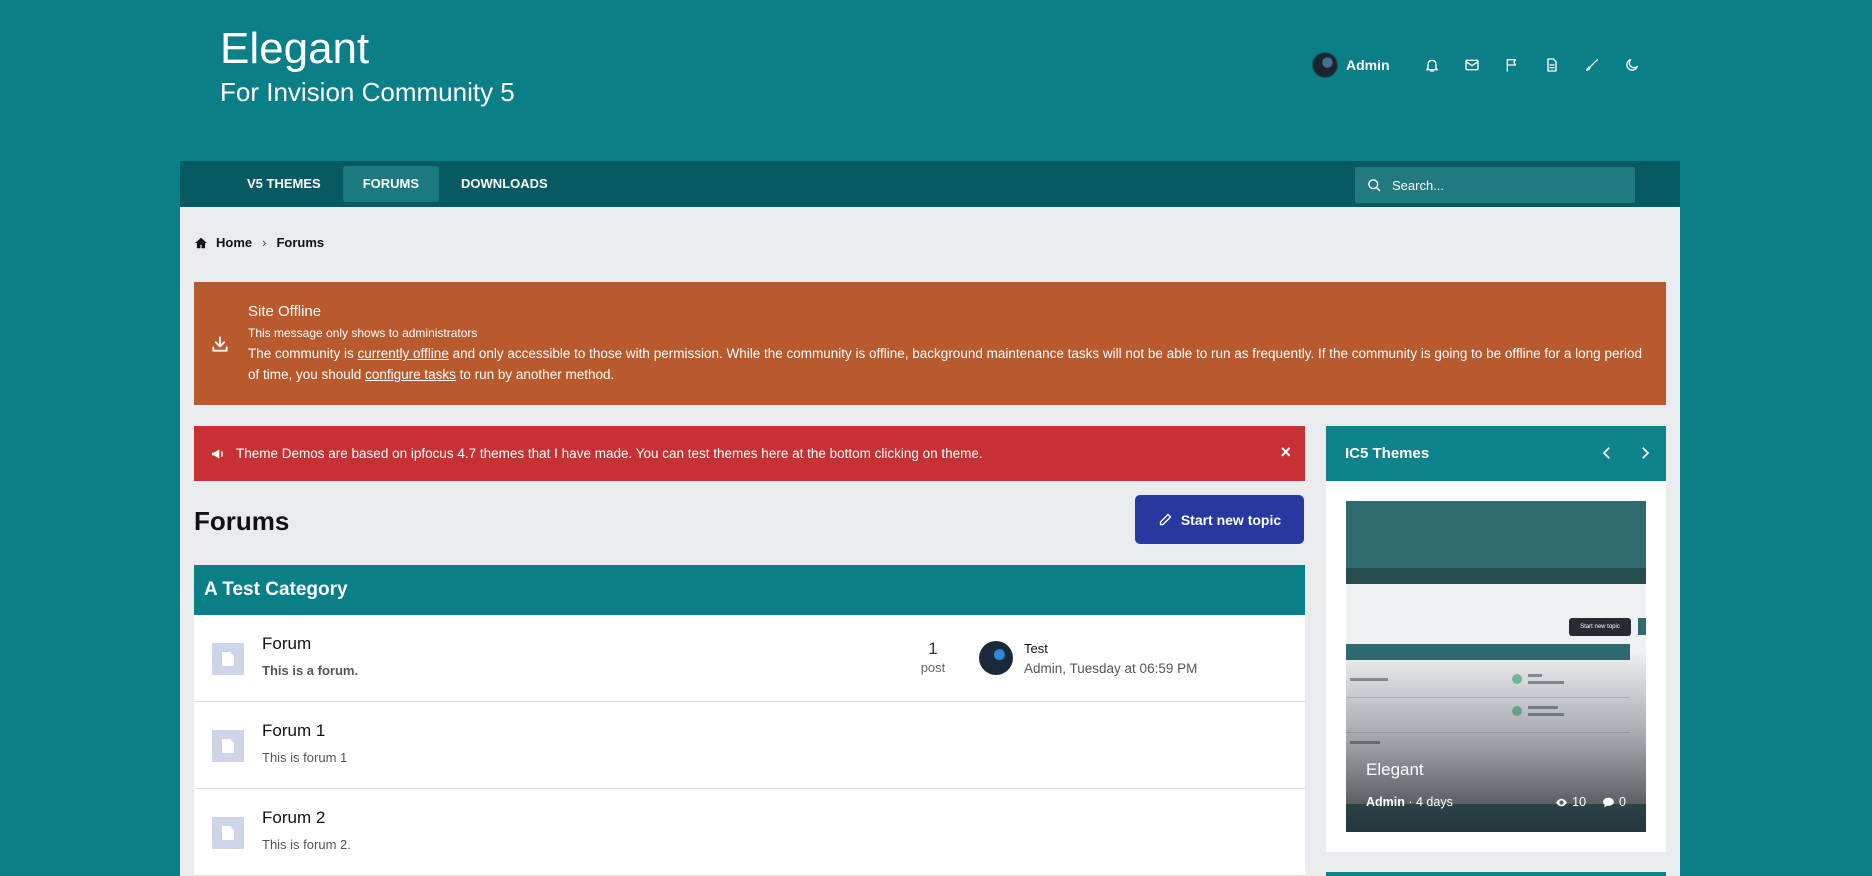 The image size is (1872, 876). Describe the element at coordinates (1579, 802) in the screenshot. I see `views-count: 10` at that location.